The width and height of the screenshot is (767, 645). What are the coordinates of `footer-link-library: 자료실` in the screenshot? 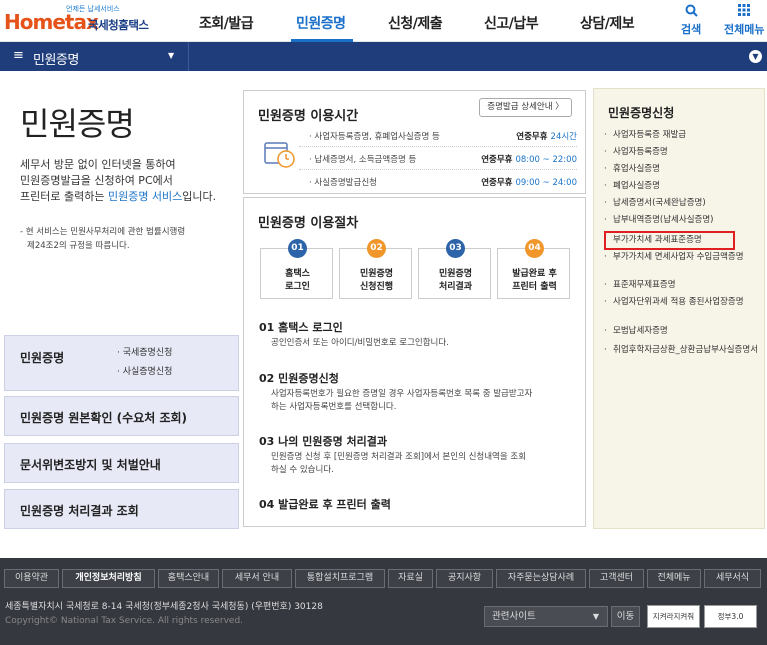 It's located at (410, 578).